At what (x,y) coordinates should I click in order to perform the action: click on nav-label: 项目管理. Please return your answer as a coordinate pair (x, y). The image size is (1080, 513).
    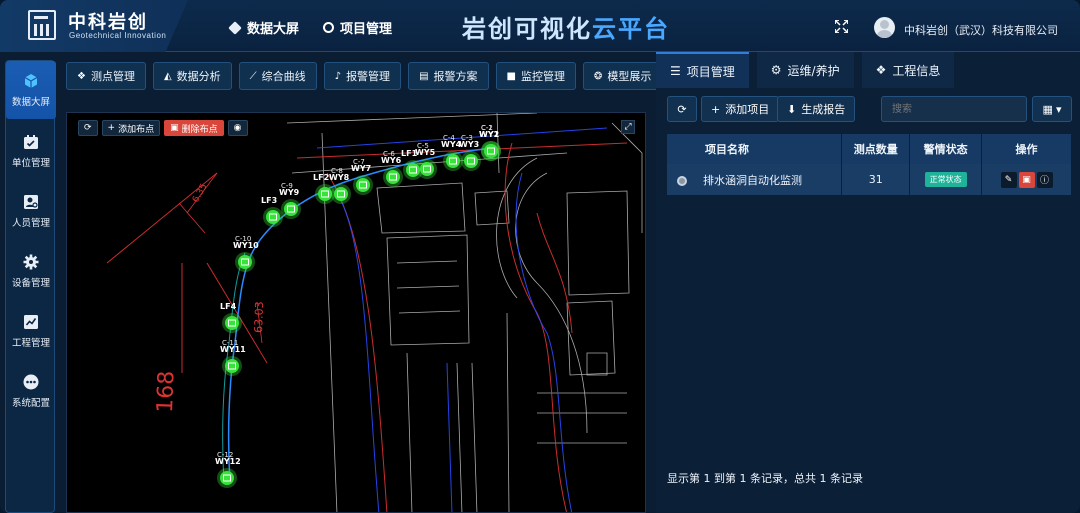
    Looking at the image, I should click on (366, 29).